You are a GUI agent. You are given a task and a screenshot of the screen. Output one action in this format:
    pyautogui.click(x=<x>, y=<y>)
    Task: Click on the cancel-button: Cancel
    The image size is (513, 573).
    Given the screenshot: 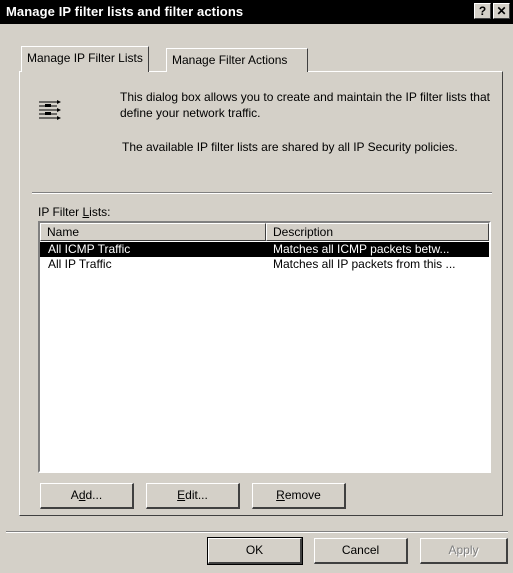 What is the action you would take?
    pyautogui.click(x=361, y=551)
    